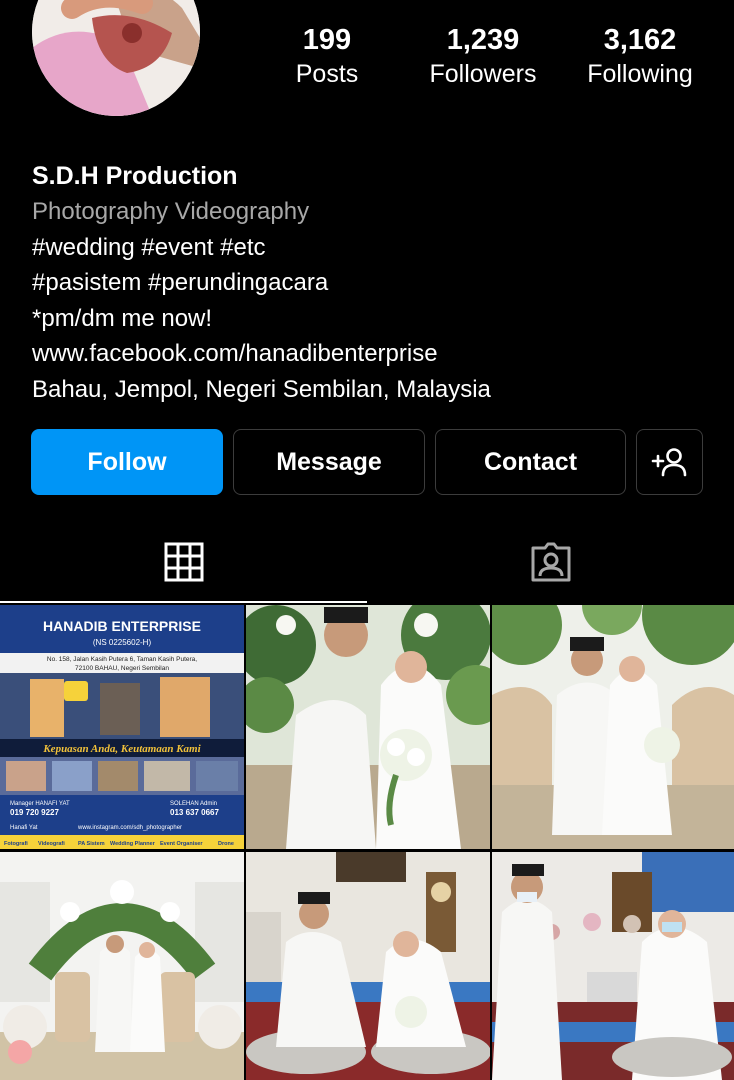  What do you see at coordinates (122, 642) in the screenshot?
I see `poster-reg: (NS 0225602-H)` at bounding box center [122, 642].